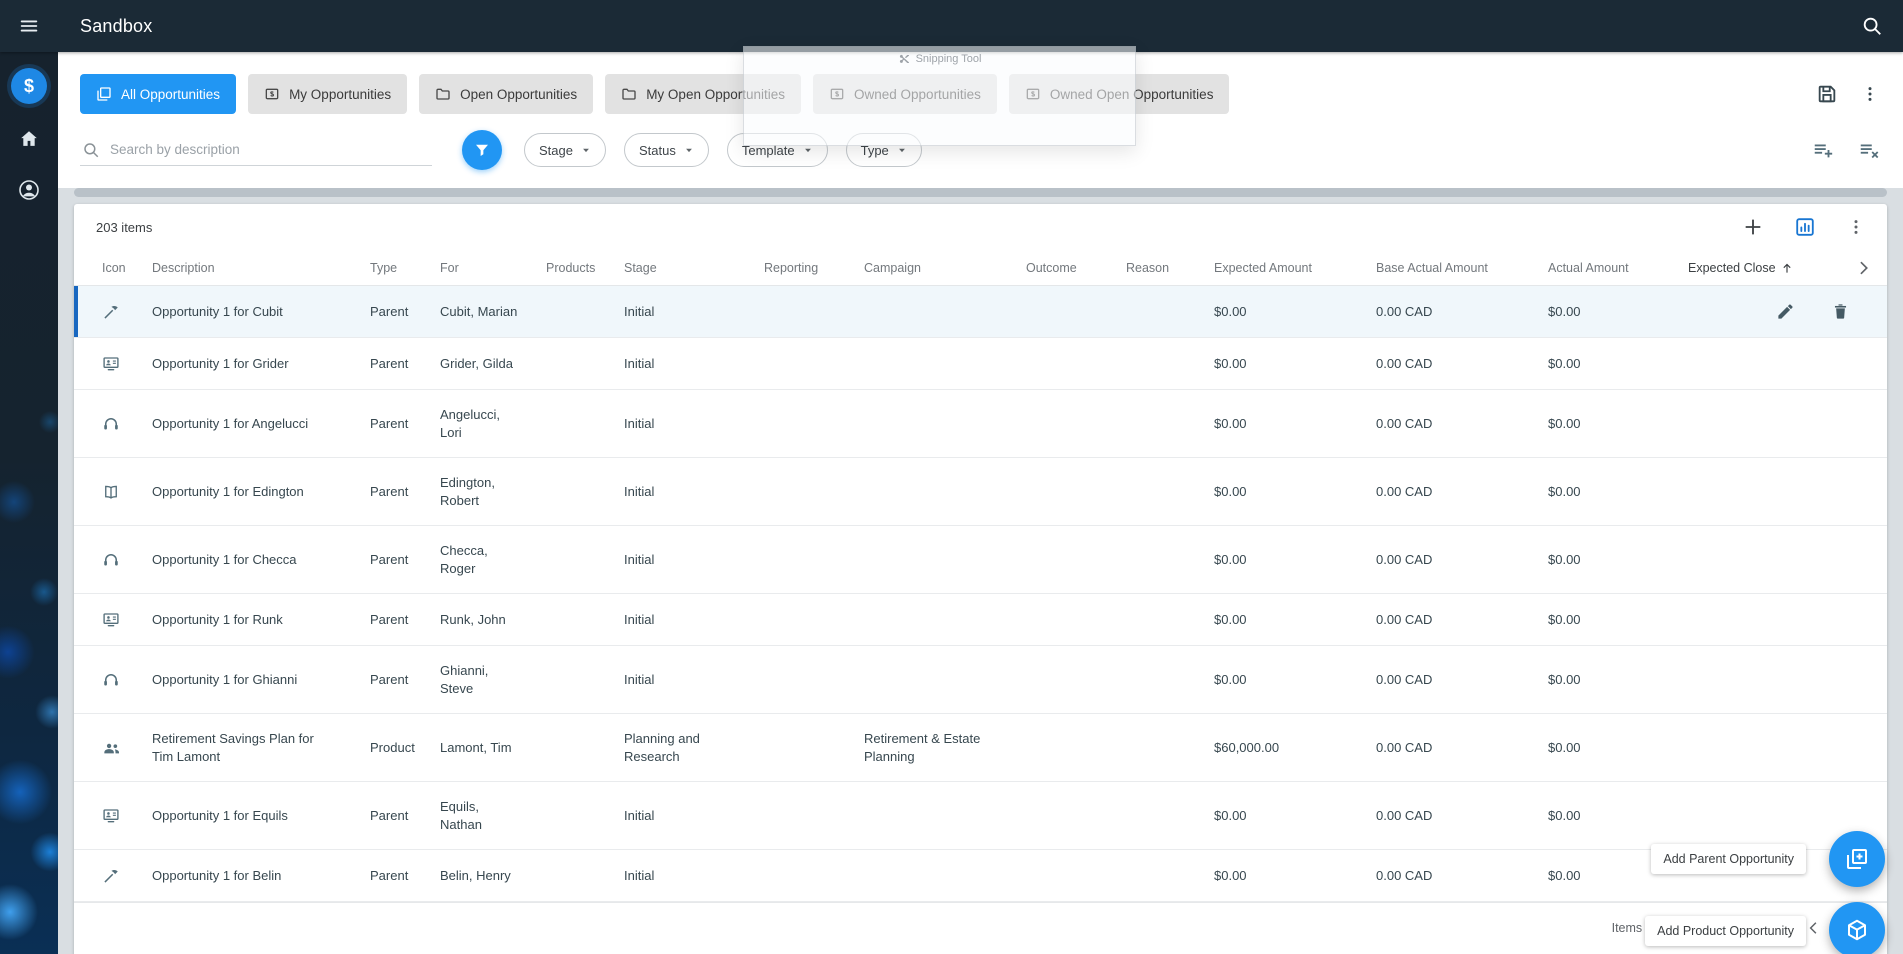 The image size is (1903, 954). I want to click on cell-for: Checca, Roger, so click(464, 559).